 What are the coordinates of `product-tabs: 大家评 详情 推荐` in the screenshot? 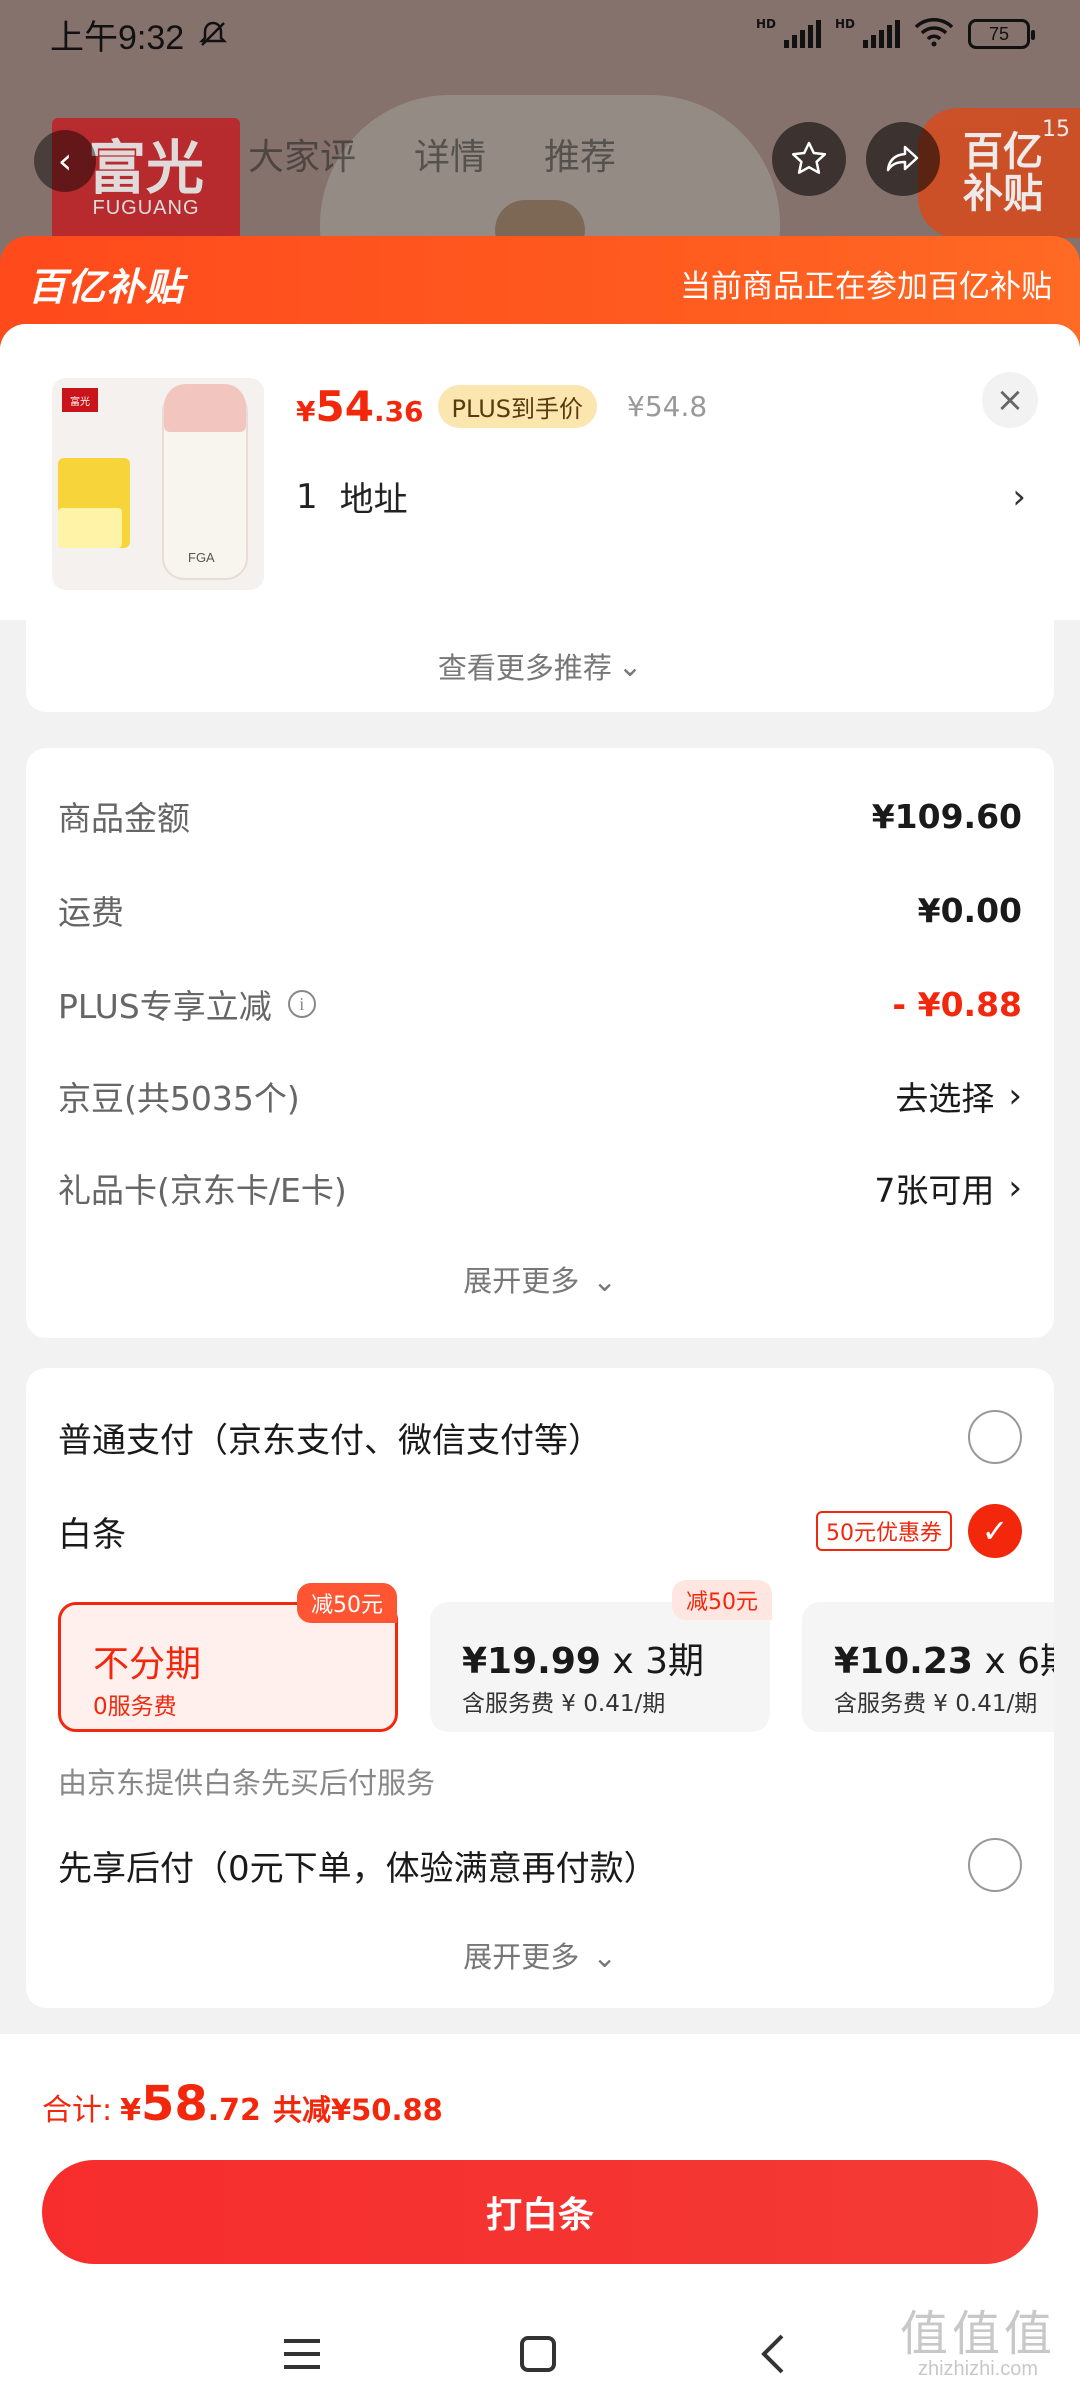 It's located at (432, 154).